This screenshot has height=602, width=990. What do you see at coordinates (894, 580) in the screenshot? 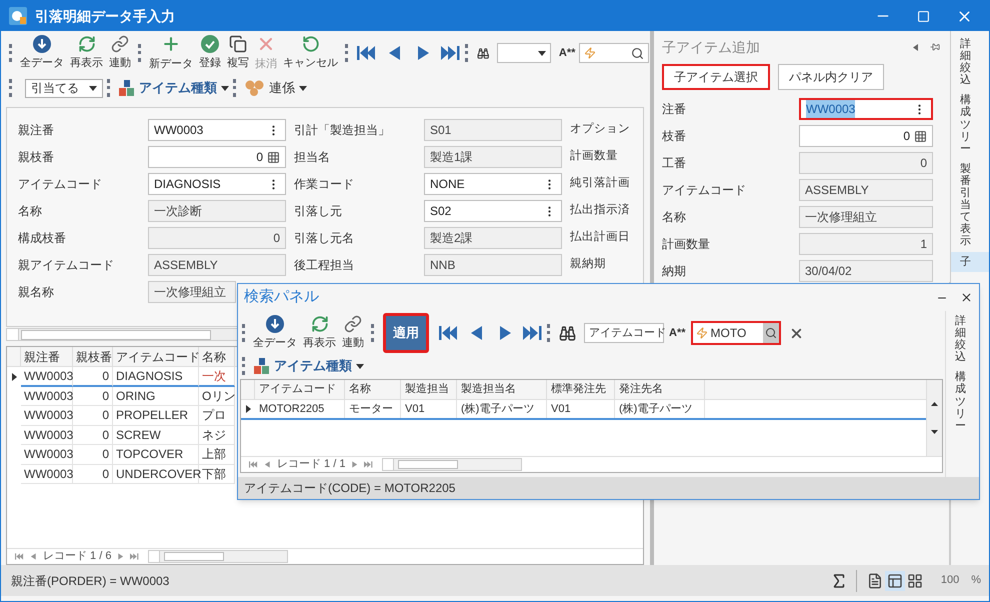
I see `split-view-icon` at bounding box center [894, 580].